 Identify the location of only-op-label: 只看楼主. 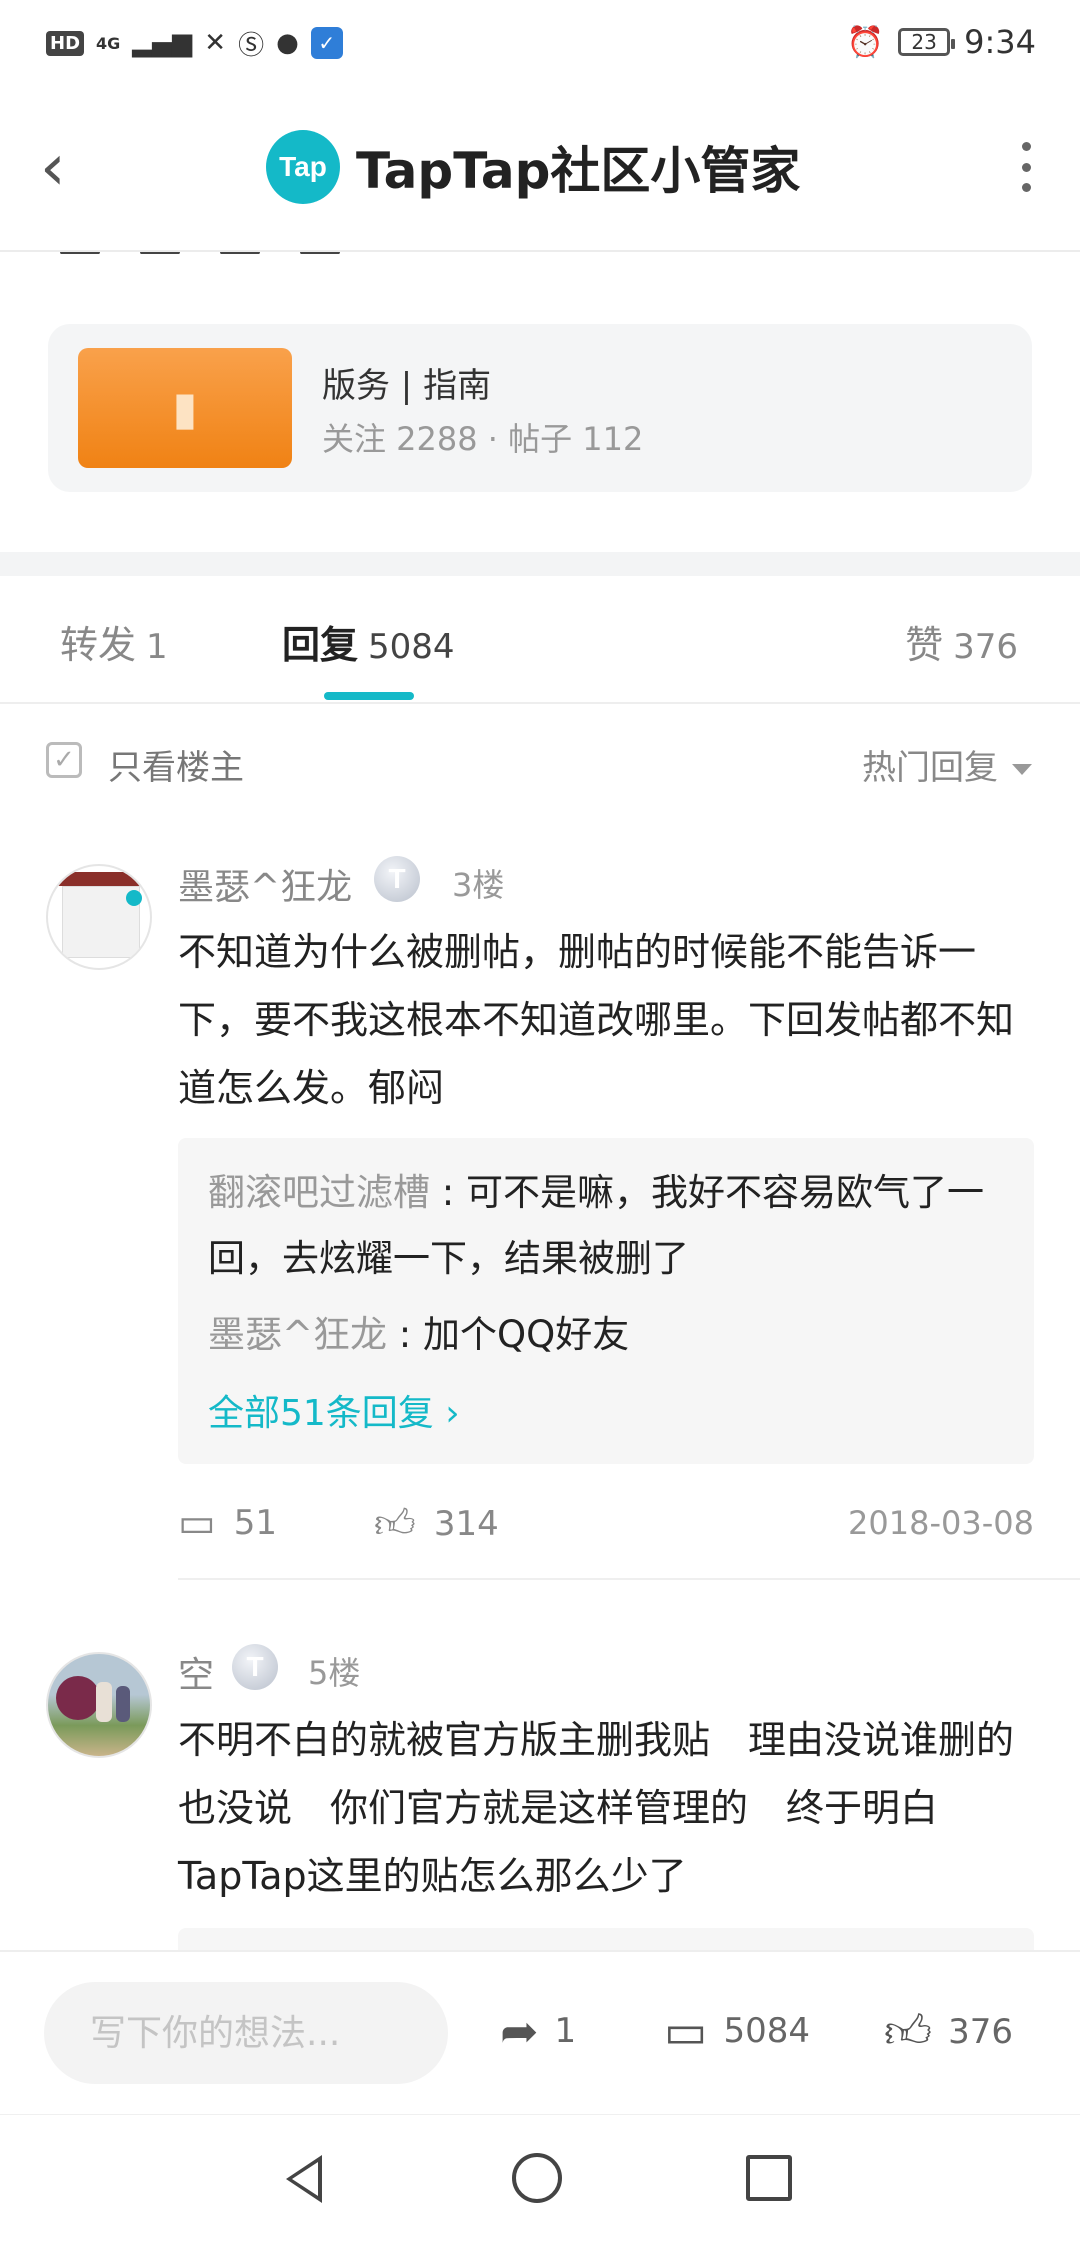
(176, 764).